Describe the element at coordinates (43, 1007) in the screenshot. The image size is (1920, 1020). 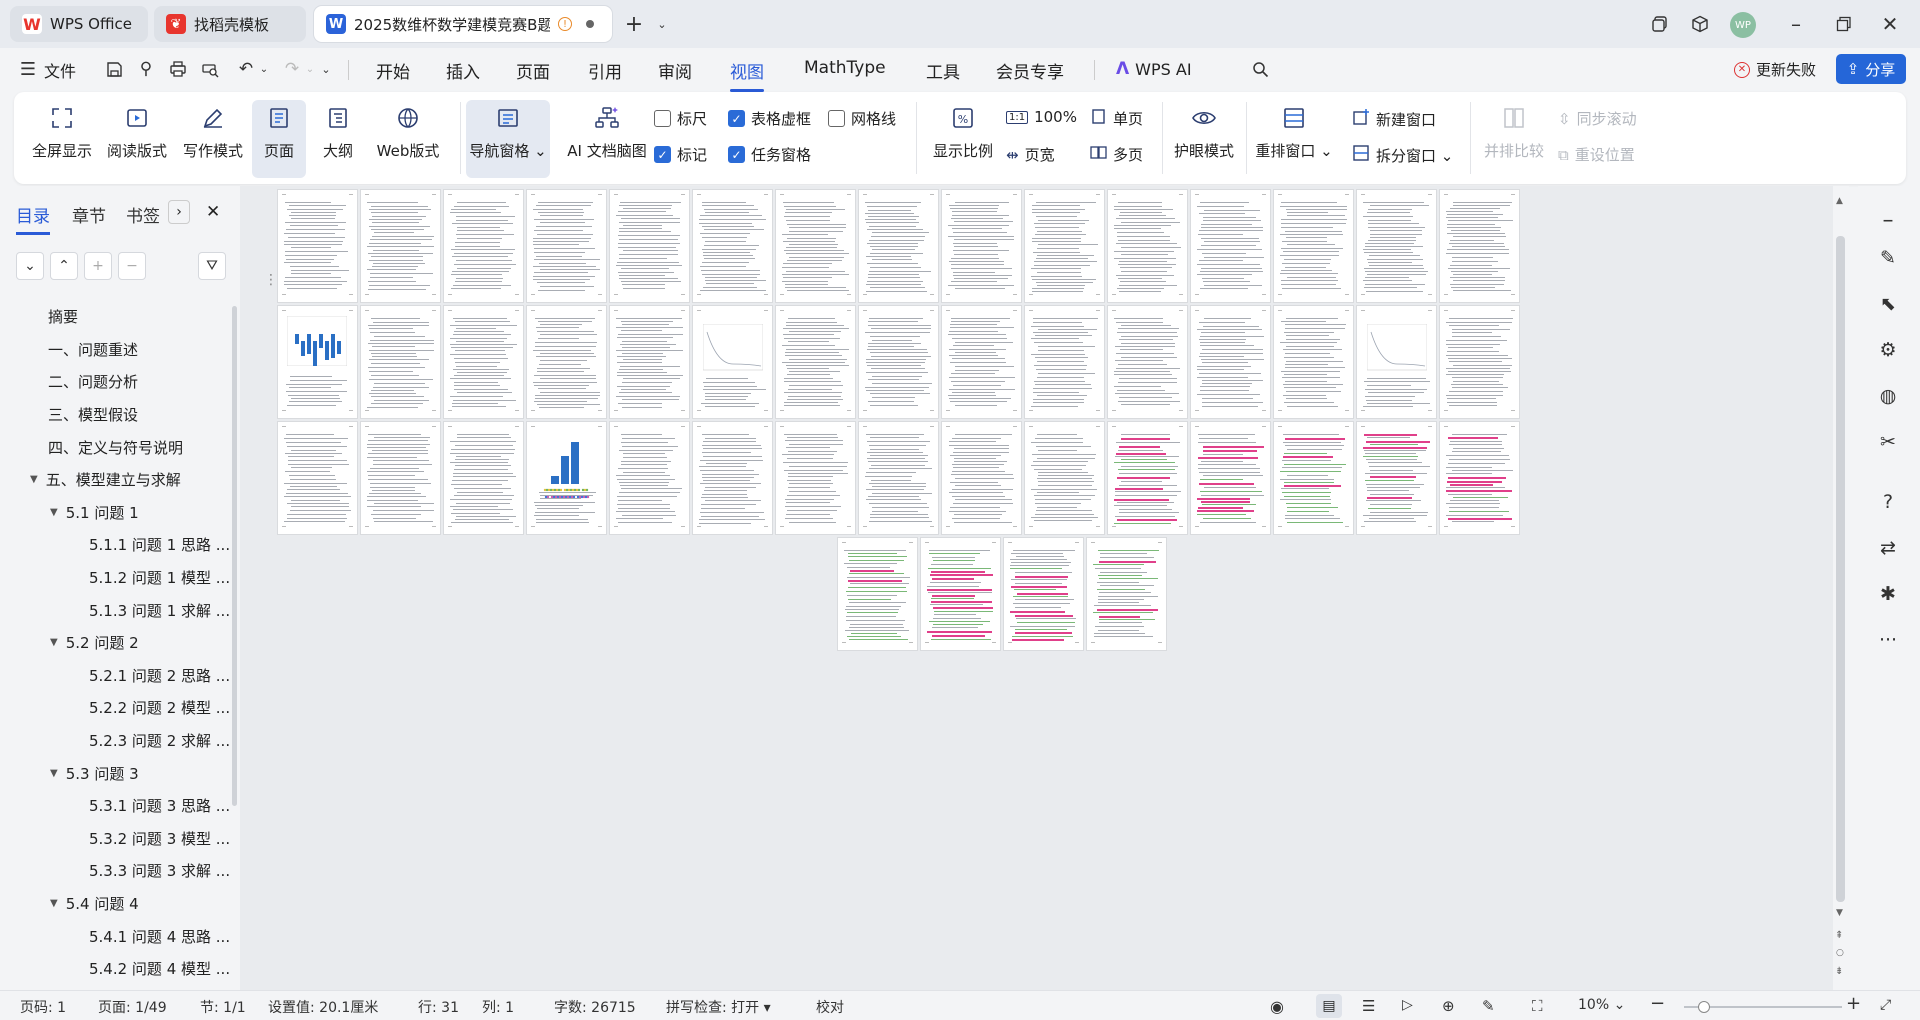
I see `status-page-number: 页码: 1` at that location.